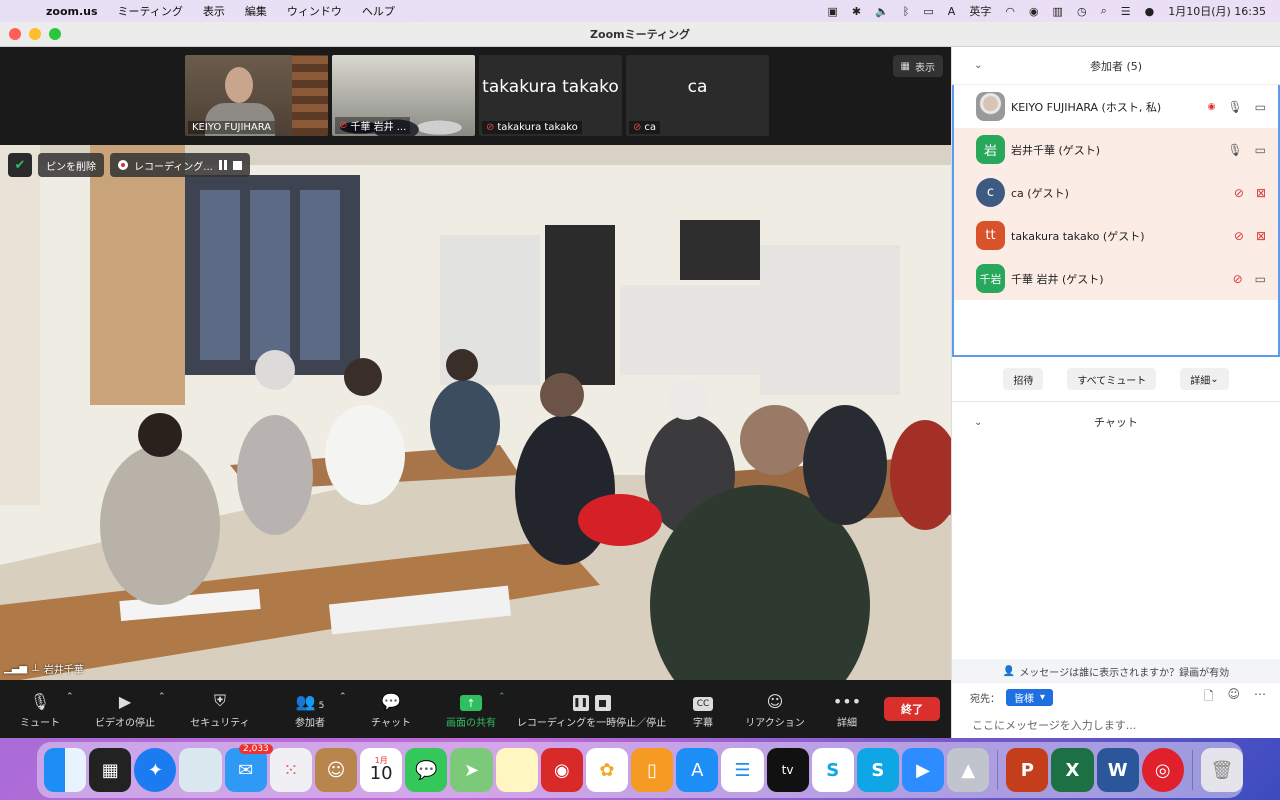  What do you see at coordinates (952, 11) in the screenshot?
I see `input-method-icon: A` at bounding box center [952, 11].